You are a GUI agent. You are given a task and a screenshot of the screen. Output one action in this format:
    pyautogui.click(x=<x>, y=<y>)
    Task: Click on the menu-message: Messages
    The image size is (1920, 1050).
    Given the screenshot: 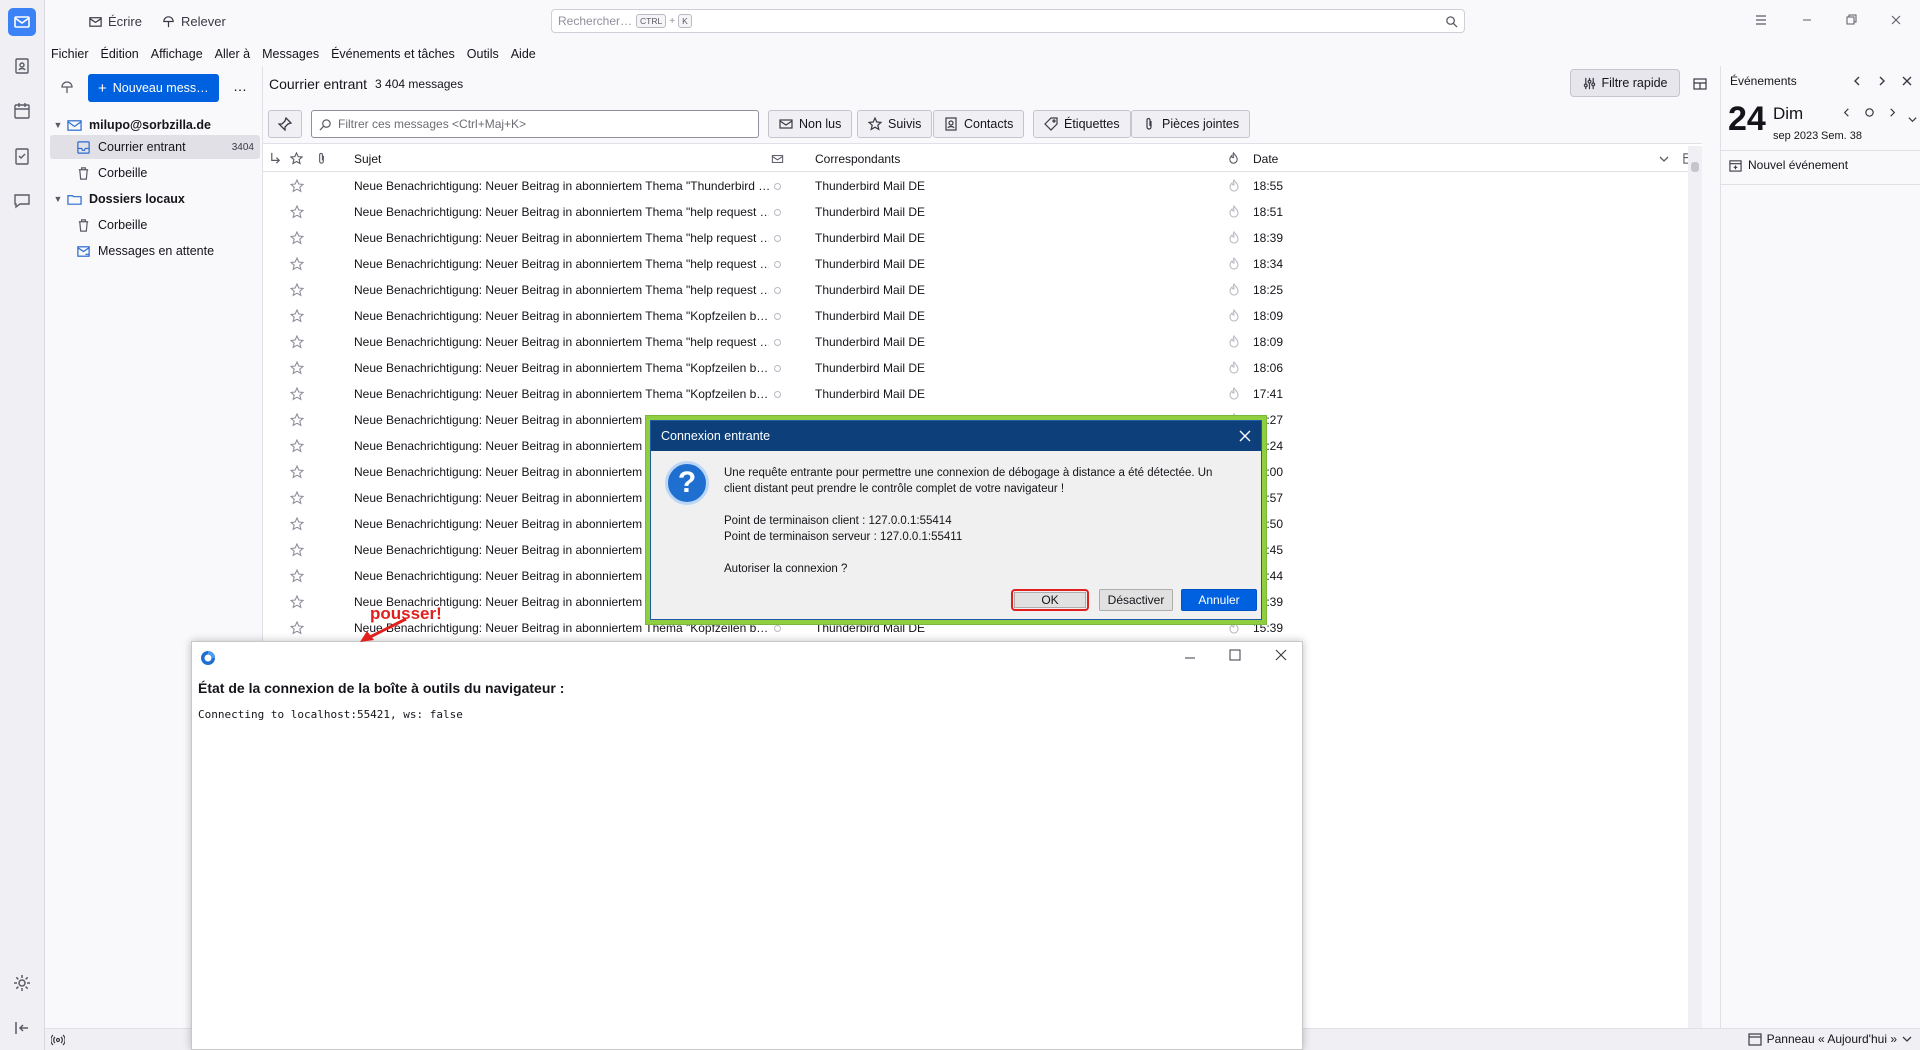 What is the action you would take?
    pyautogui.click(x=290, y=54)
    